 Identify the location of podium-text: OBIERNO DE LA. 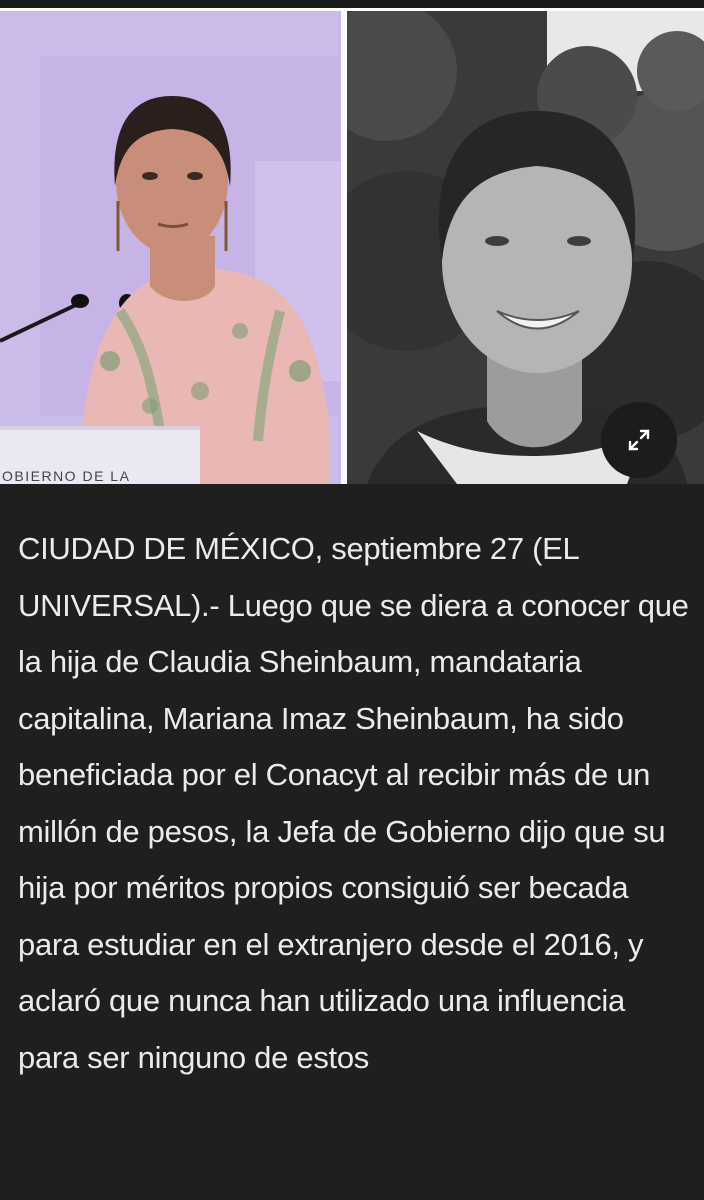
(66, 476).